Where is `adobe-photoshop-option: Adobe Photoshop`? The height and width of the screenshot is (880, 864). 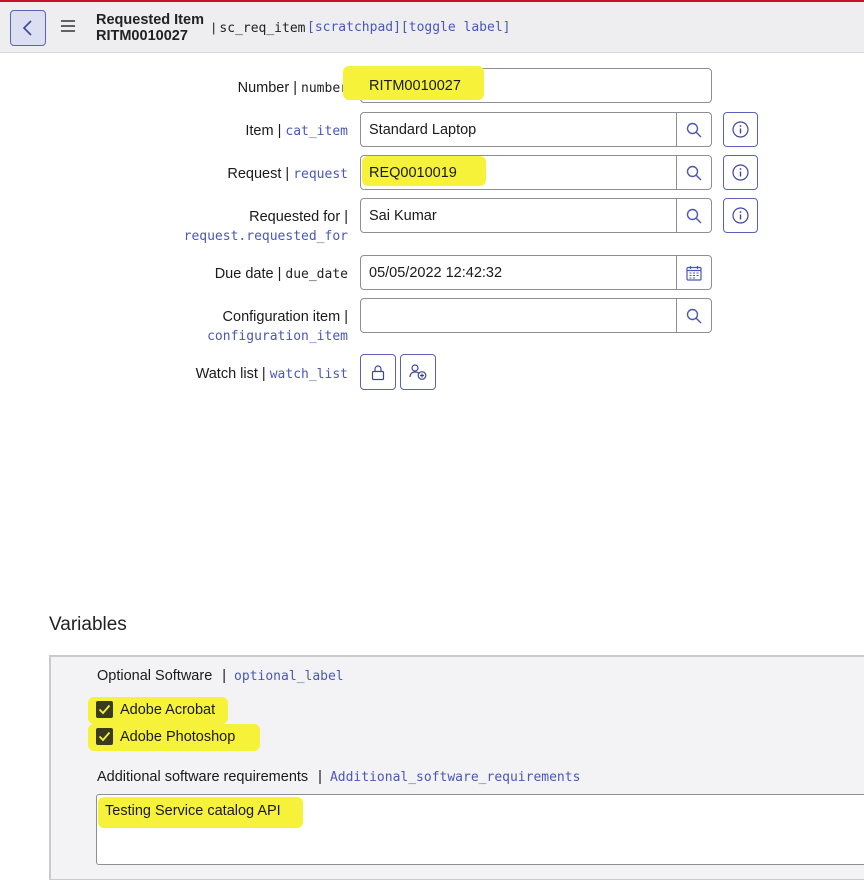
adobe-photoshop-option: Adobe Photoshop is located at coordinates (165, 736).